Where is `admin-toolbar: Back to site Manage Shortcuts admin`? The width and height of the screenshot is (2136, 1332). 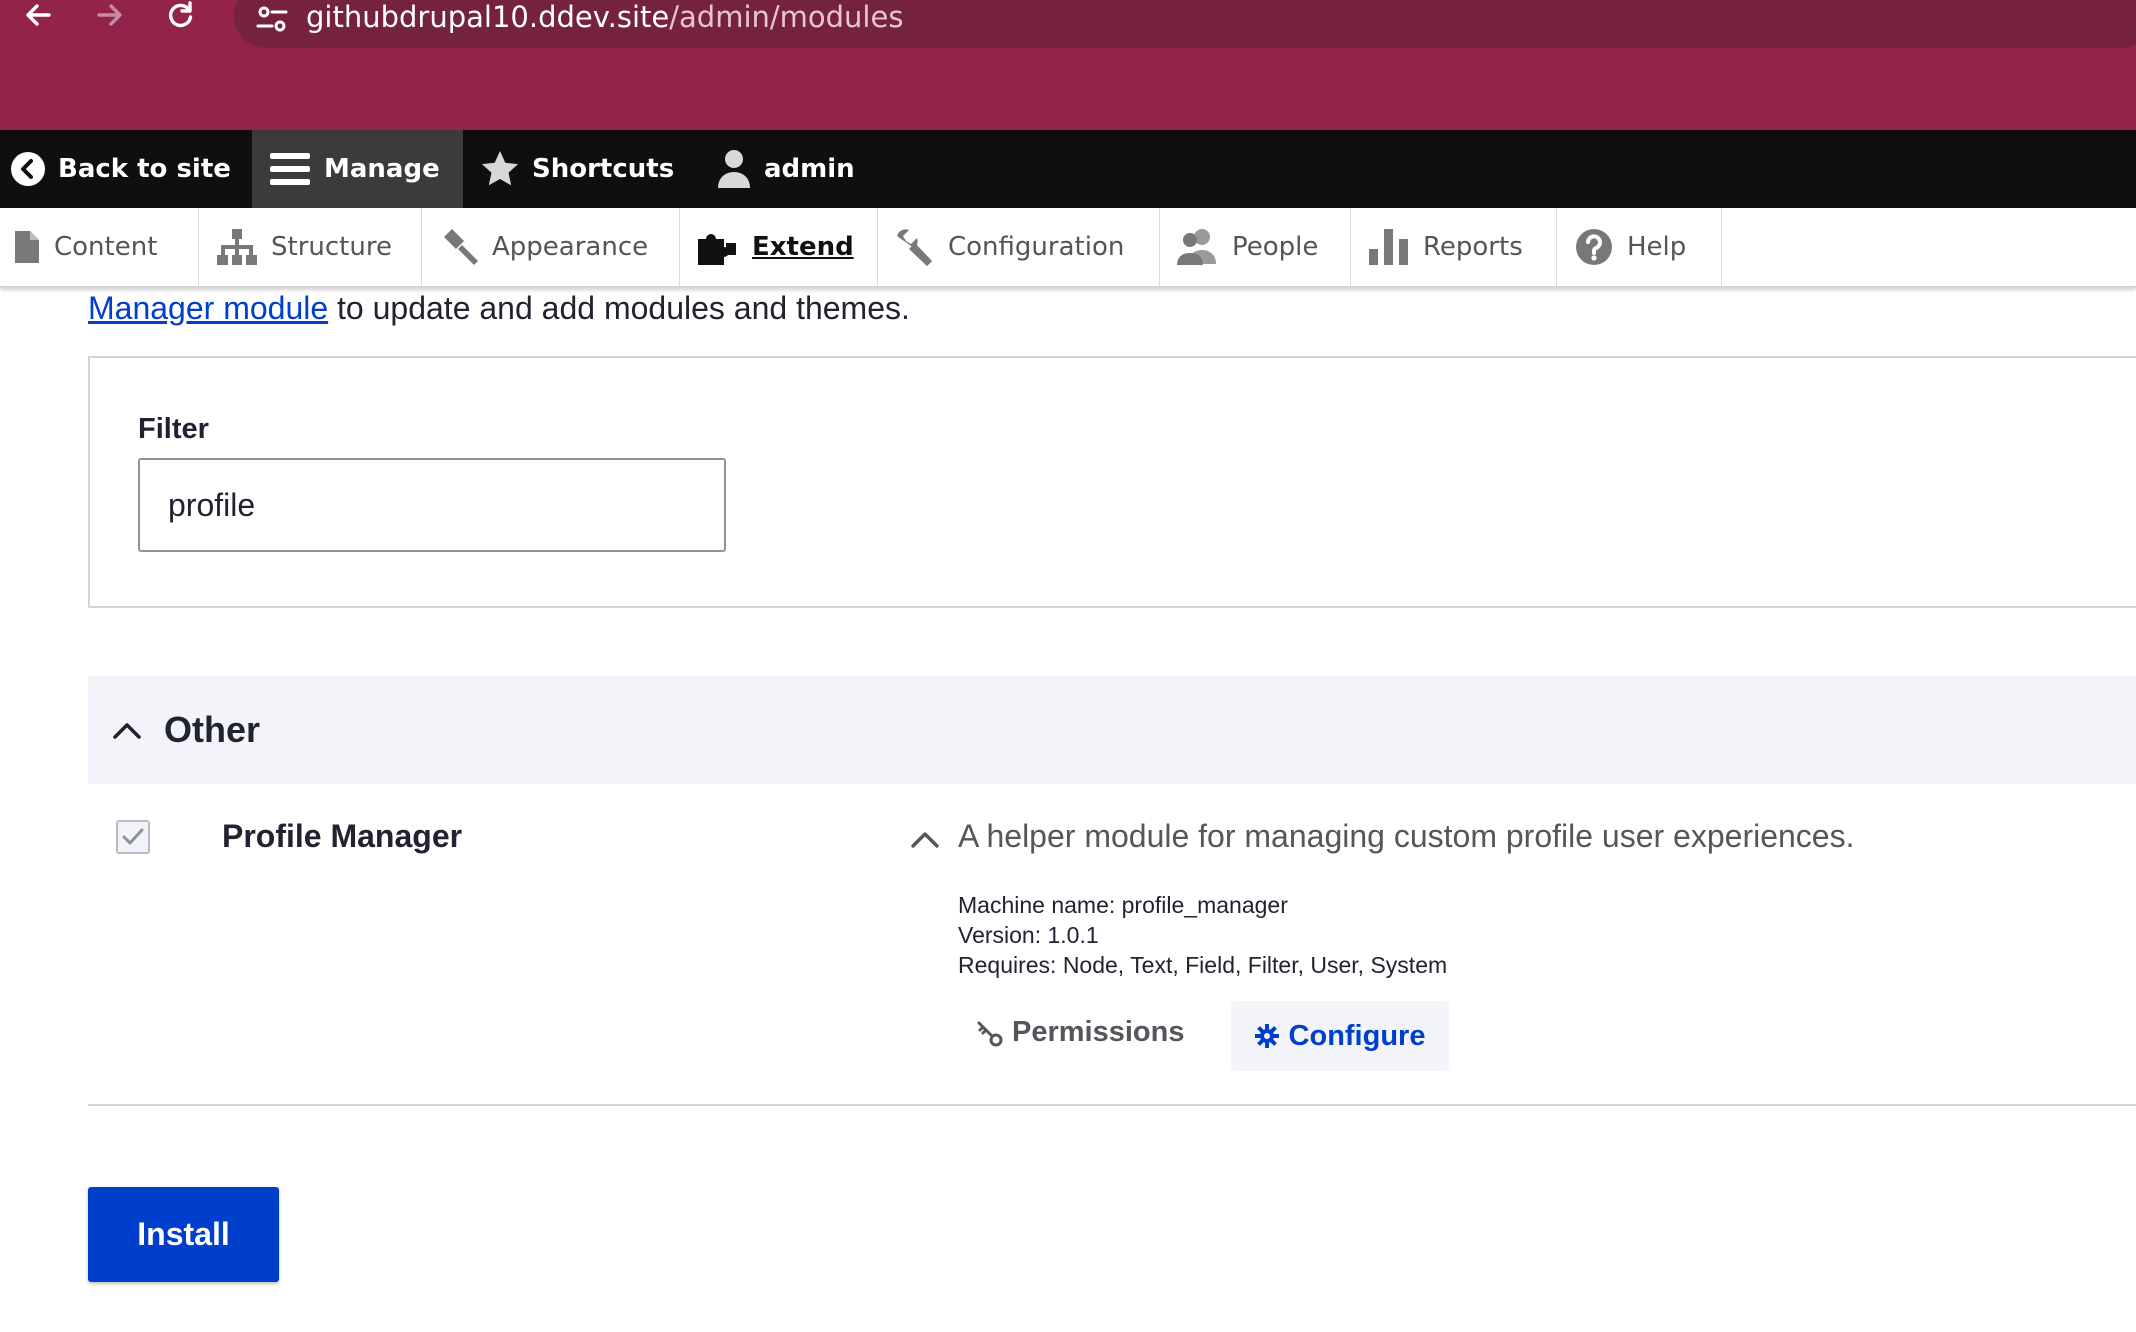
admin-toolbar: Back to site Manage Shortcuts admin is located at coordinates (1068, 169).